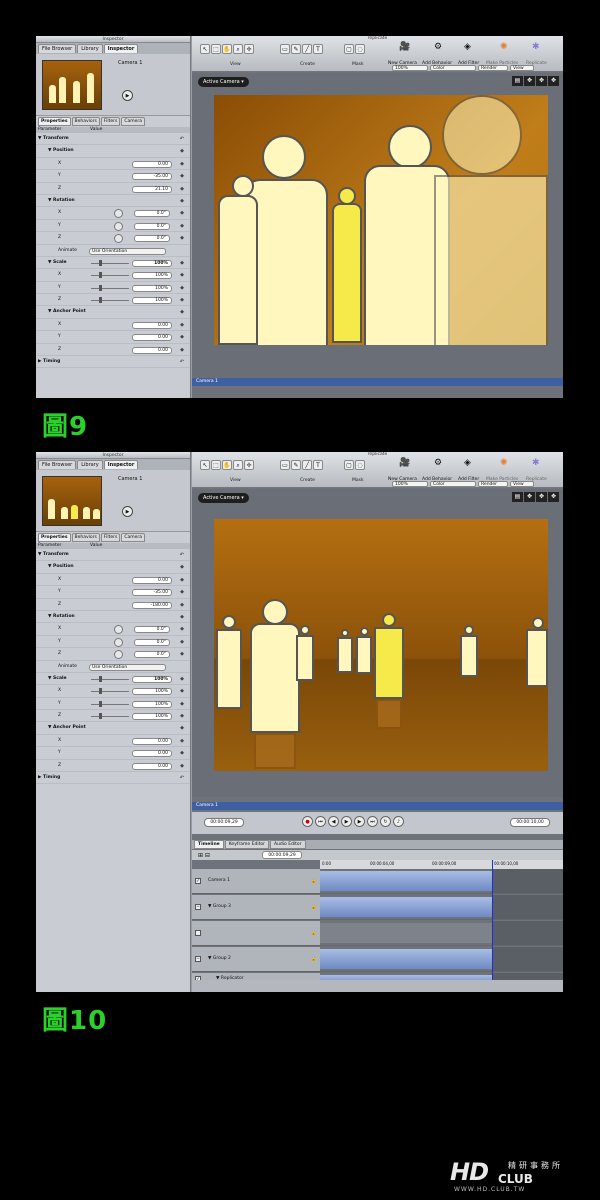 The image size is (600, 1200). I want to click on rectangle-tool-icon: ▭, so click(285, 465).